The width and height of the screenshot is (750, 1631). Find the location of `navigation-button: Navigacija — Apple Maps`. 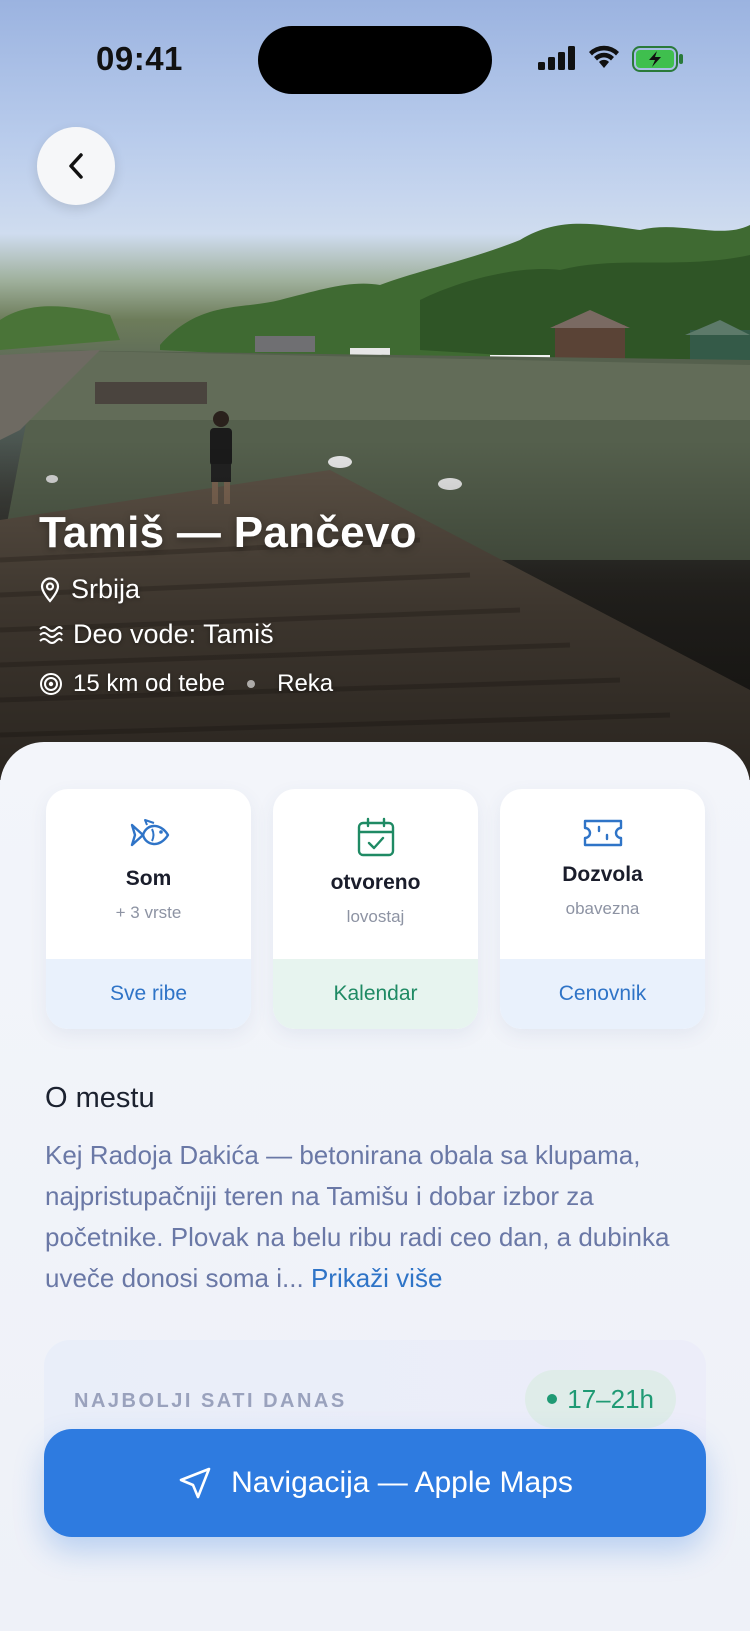

navigation-button: Navigacija — Apple Maps is located at coordinates (375, 1483).